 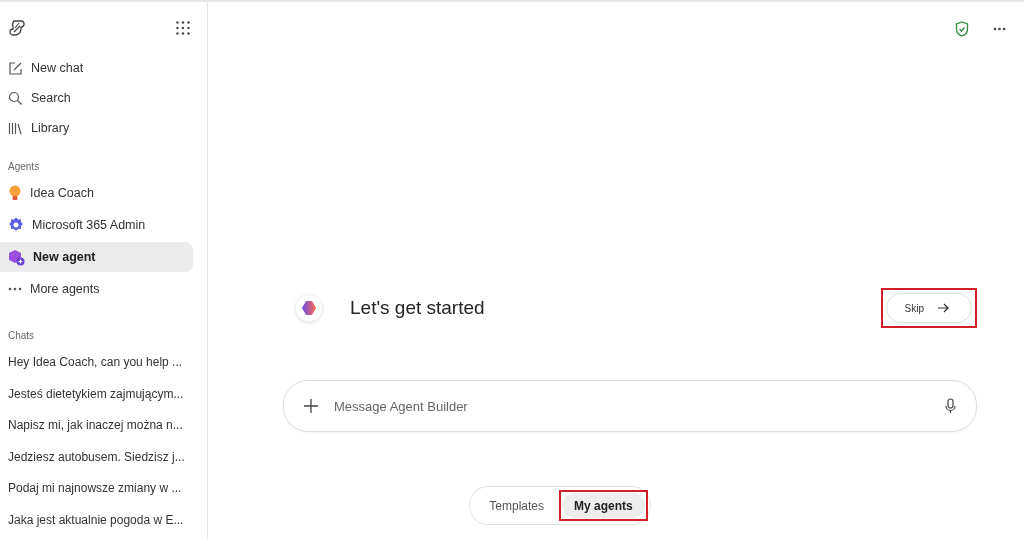 What do you see at coordinates (950, 406) in the screenshot?
I see `microphone-icon` at bounding box center [950, 406].